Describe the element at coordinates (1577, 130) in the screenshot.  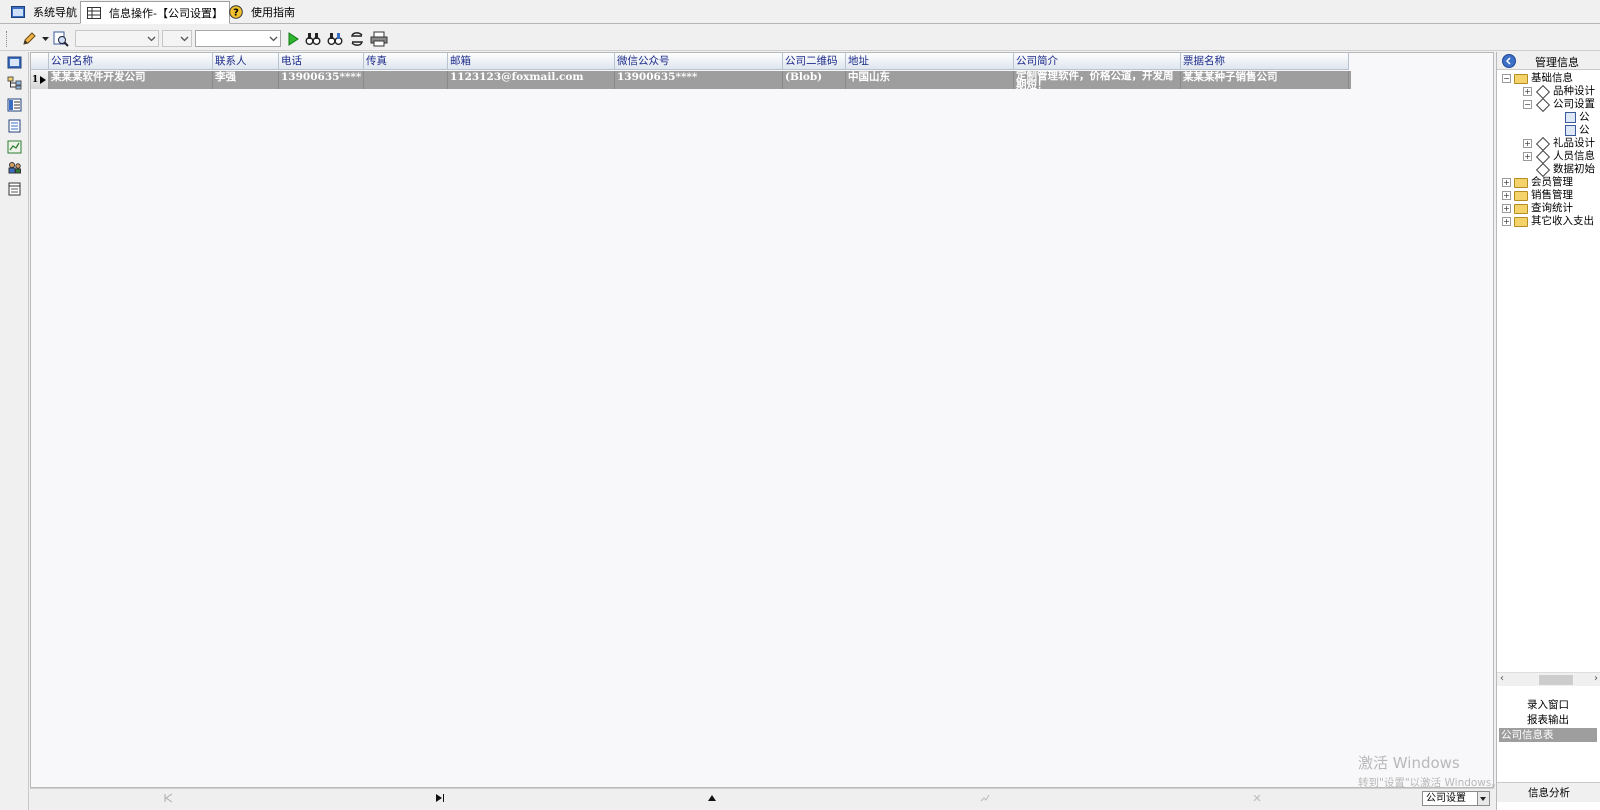
I see `tree-node-company-report: 公` at that location.